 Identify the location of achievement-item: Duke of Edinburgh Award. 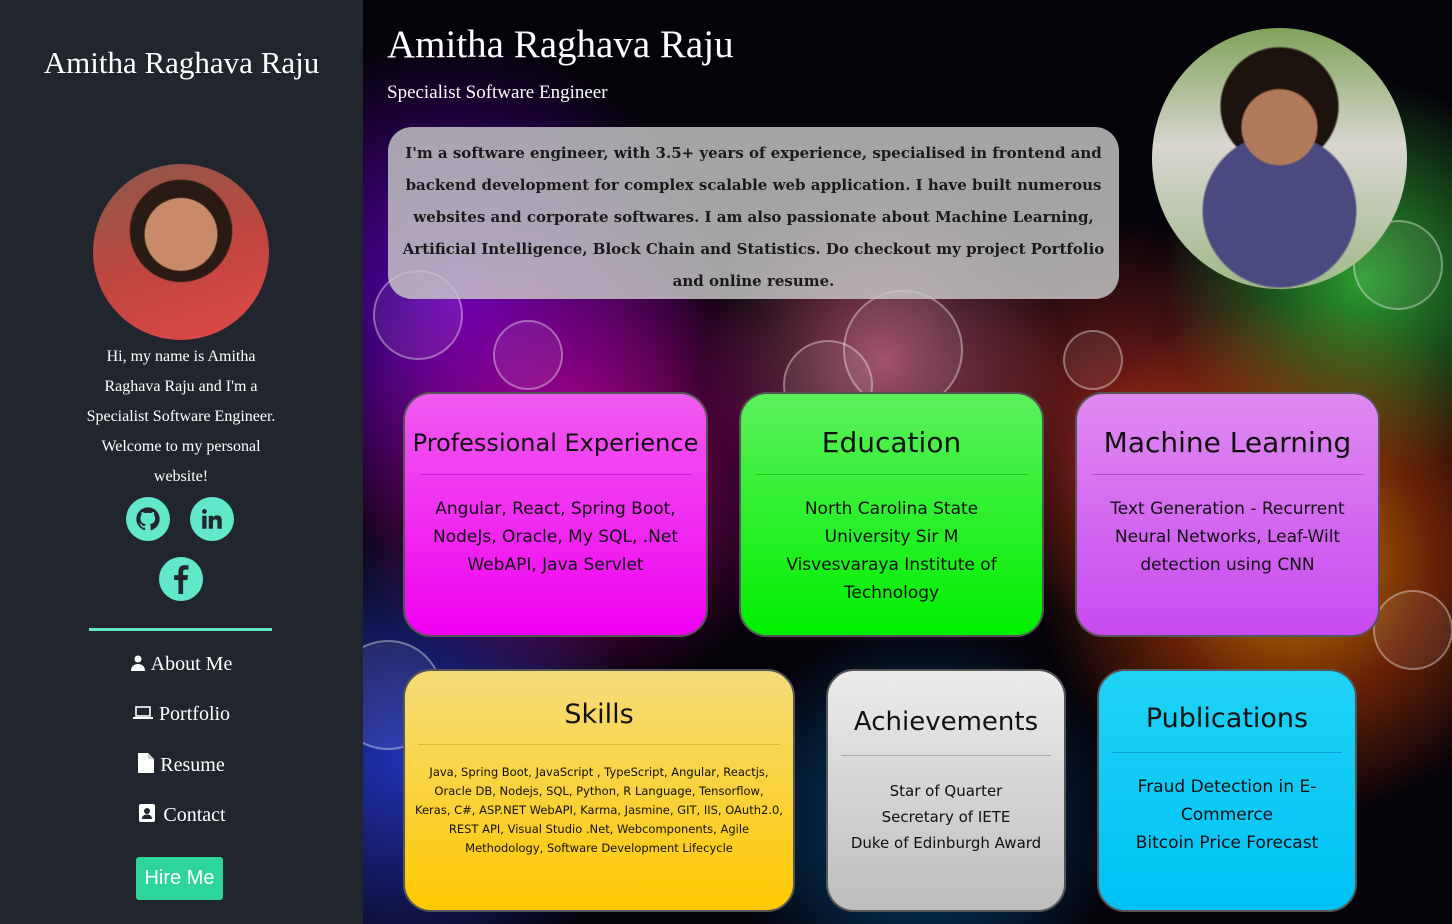
(946, 843).